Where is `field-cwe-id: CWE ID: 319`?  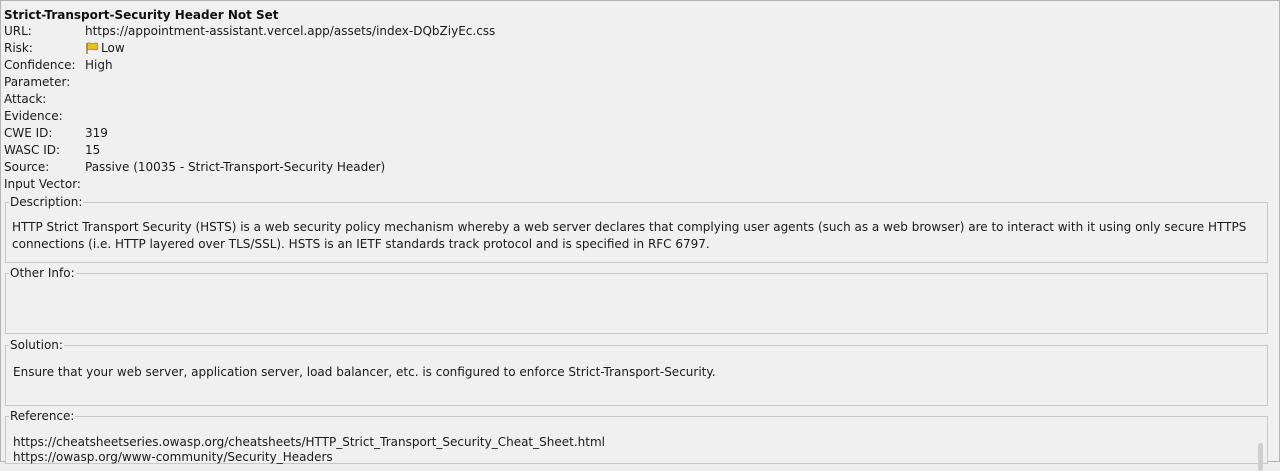
field-cwe-id: CWE ID: 319 is located at coordinates (56, 133).